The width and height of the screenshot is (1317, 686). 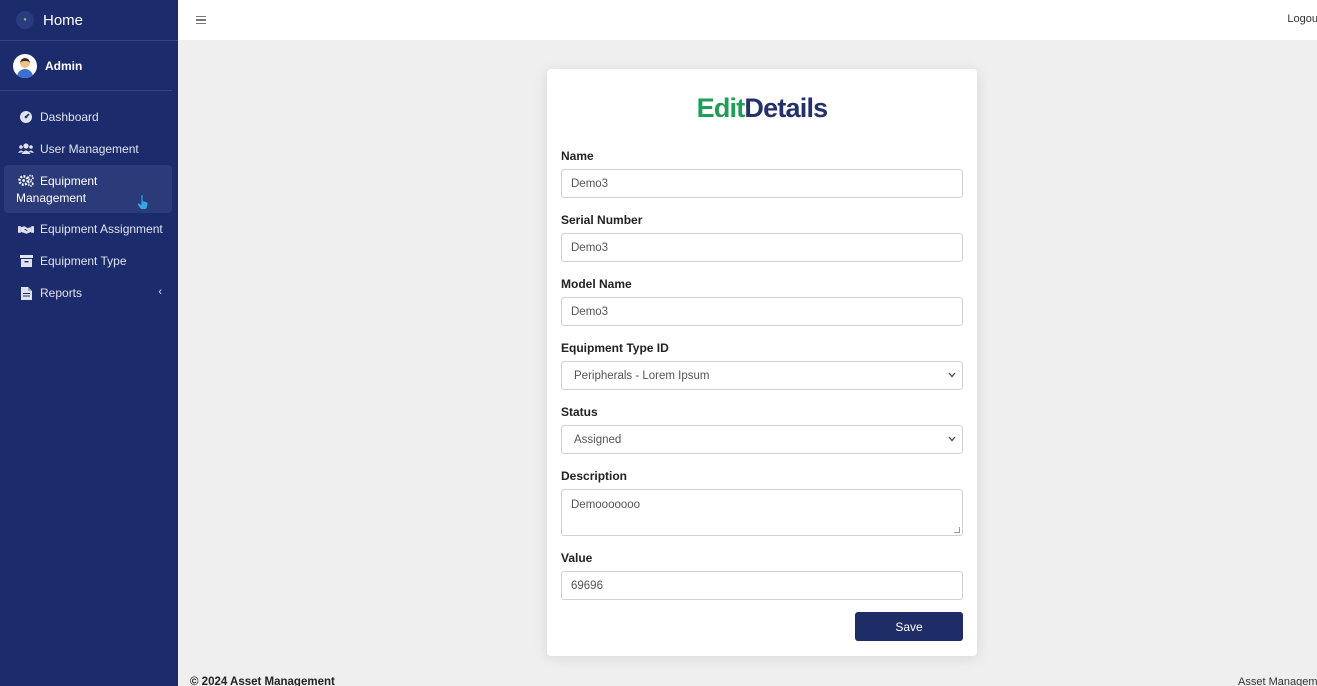 I want to click on value-label: Value, so click(x=577, y=558).